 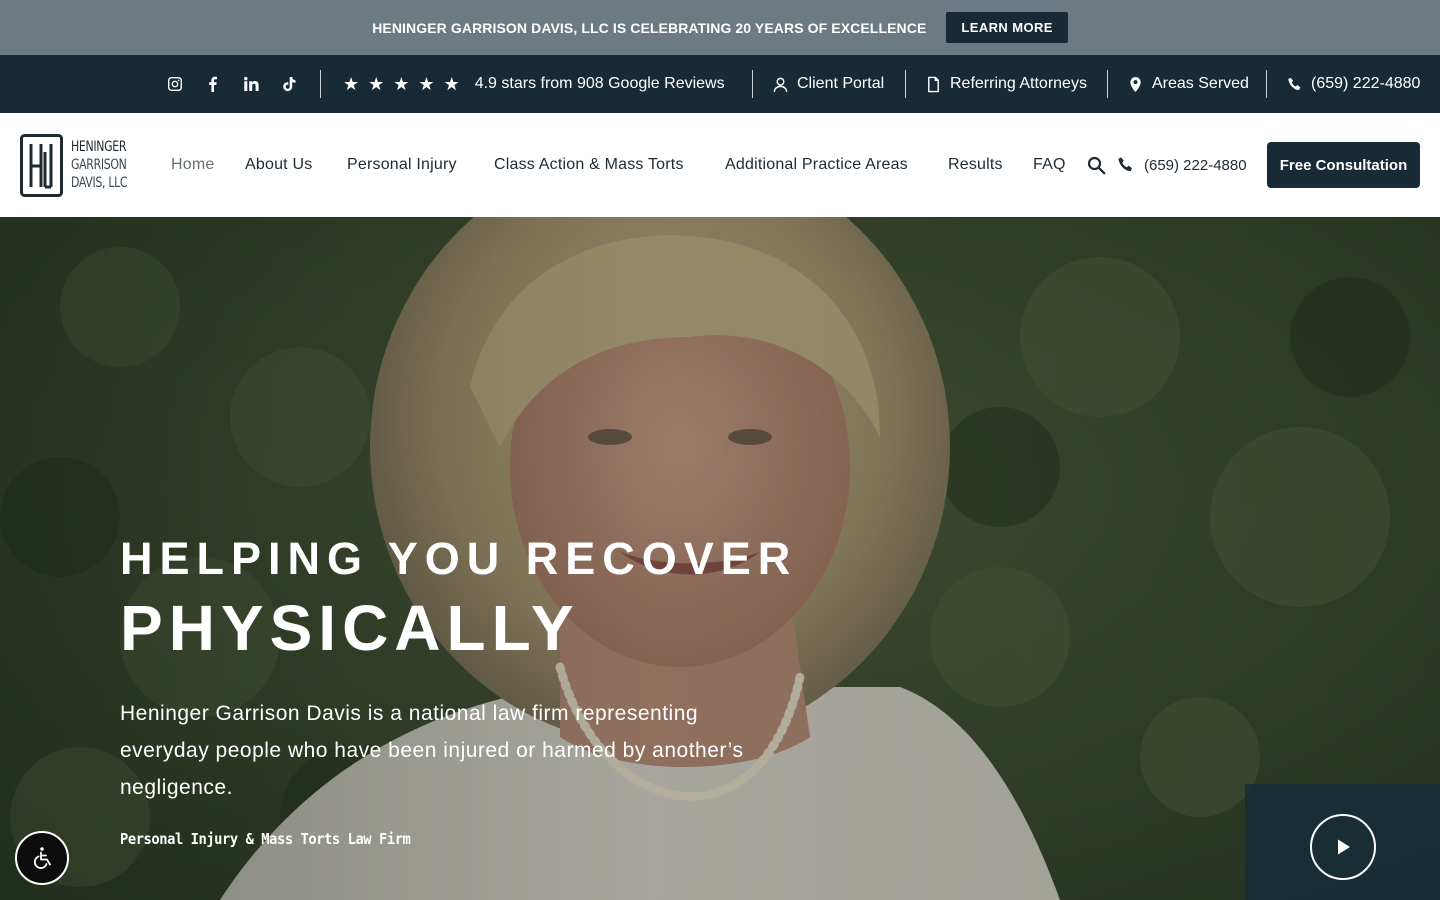 I want to click on accessibility-icon, so click(x=42, y=858).